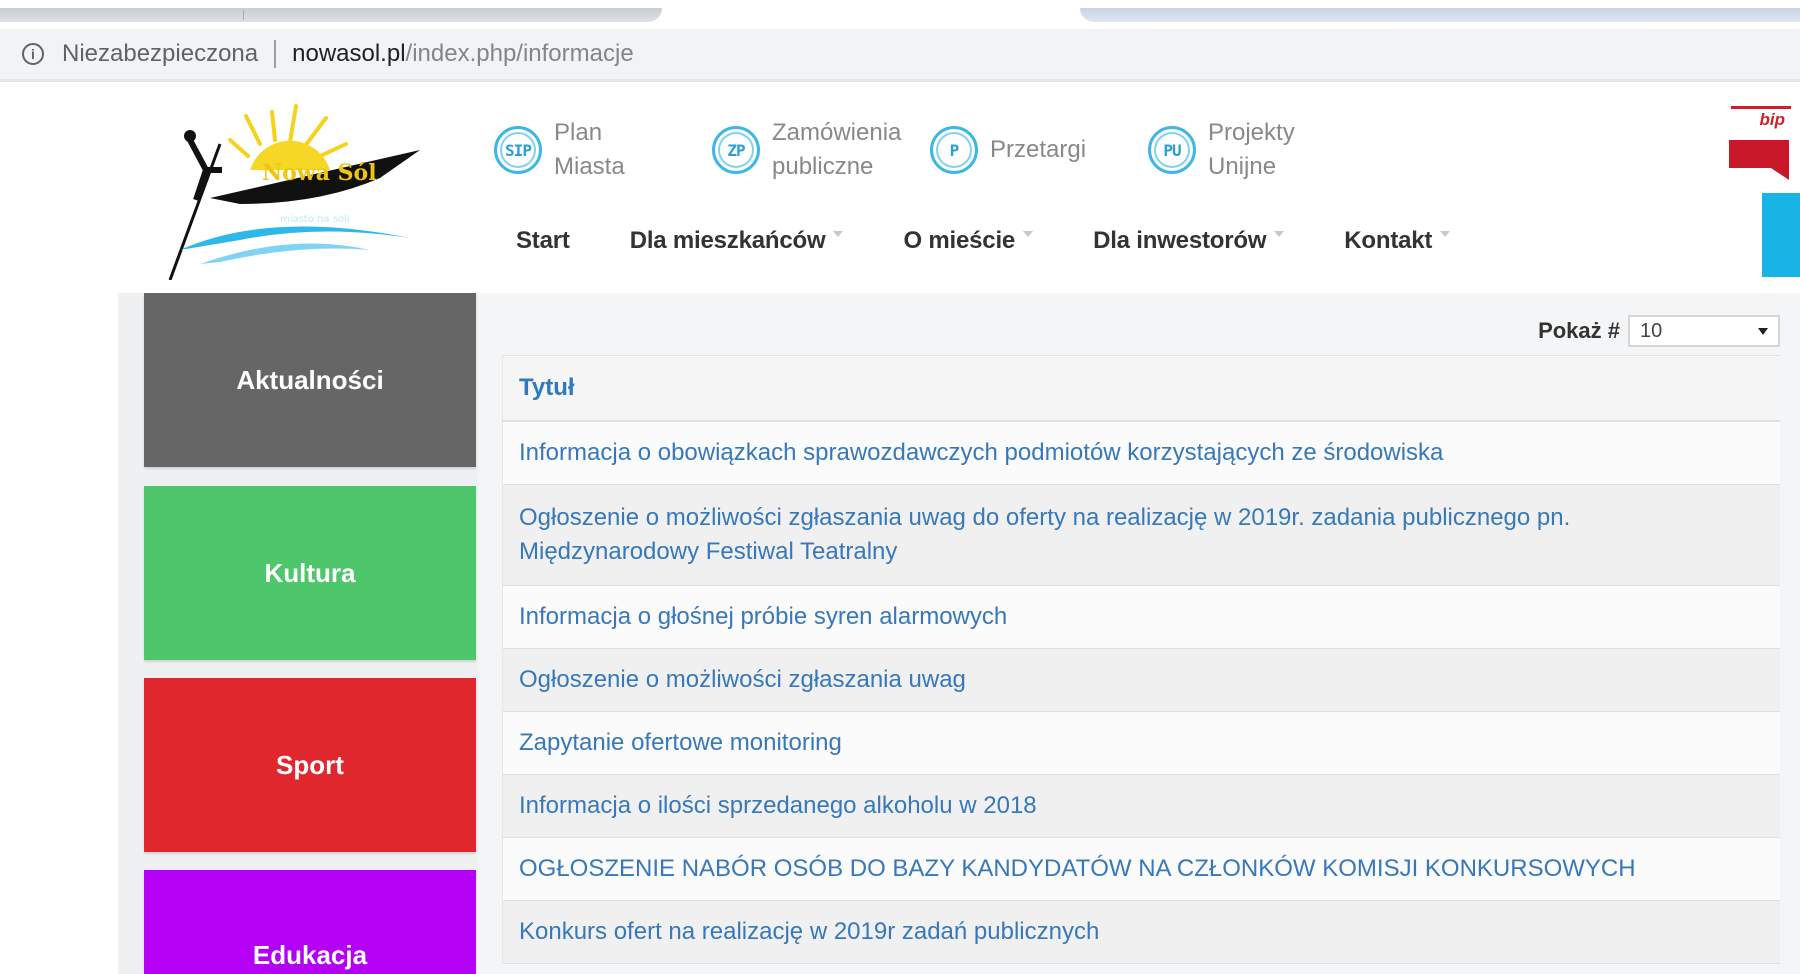  Describe the element at coordinates (959, 240) in the screenshot. I see `nav-label: O mieście` at that location.